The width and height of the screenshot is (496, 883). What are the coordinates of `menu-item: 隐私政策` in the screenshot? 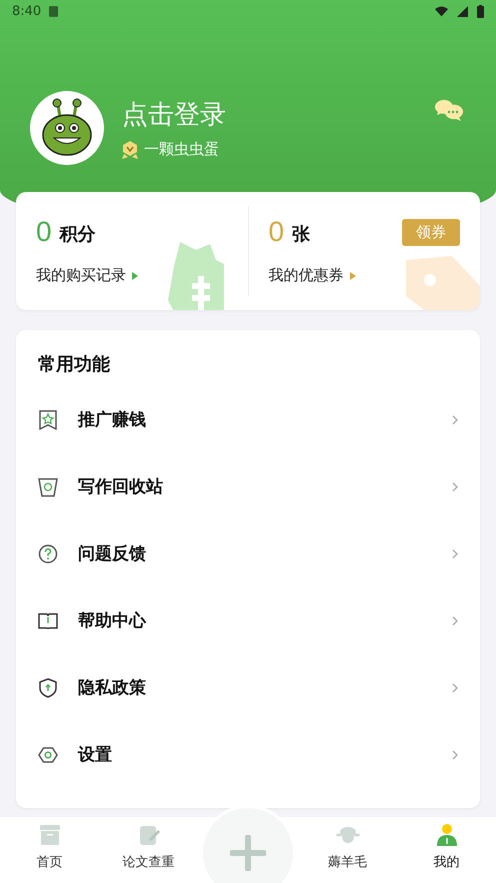 It's located at (248, 687).